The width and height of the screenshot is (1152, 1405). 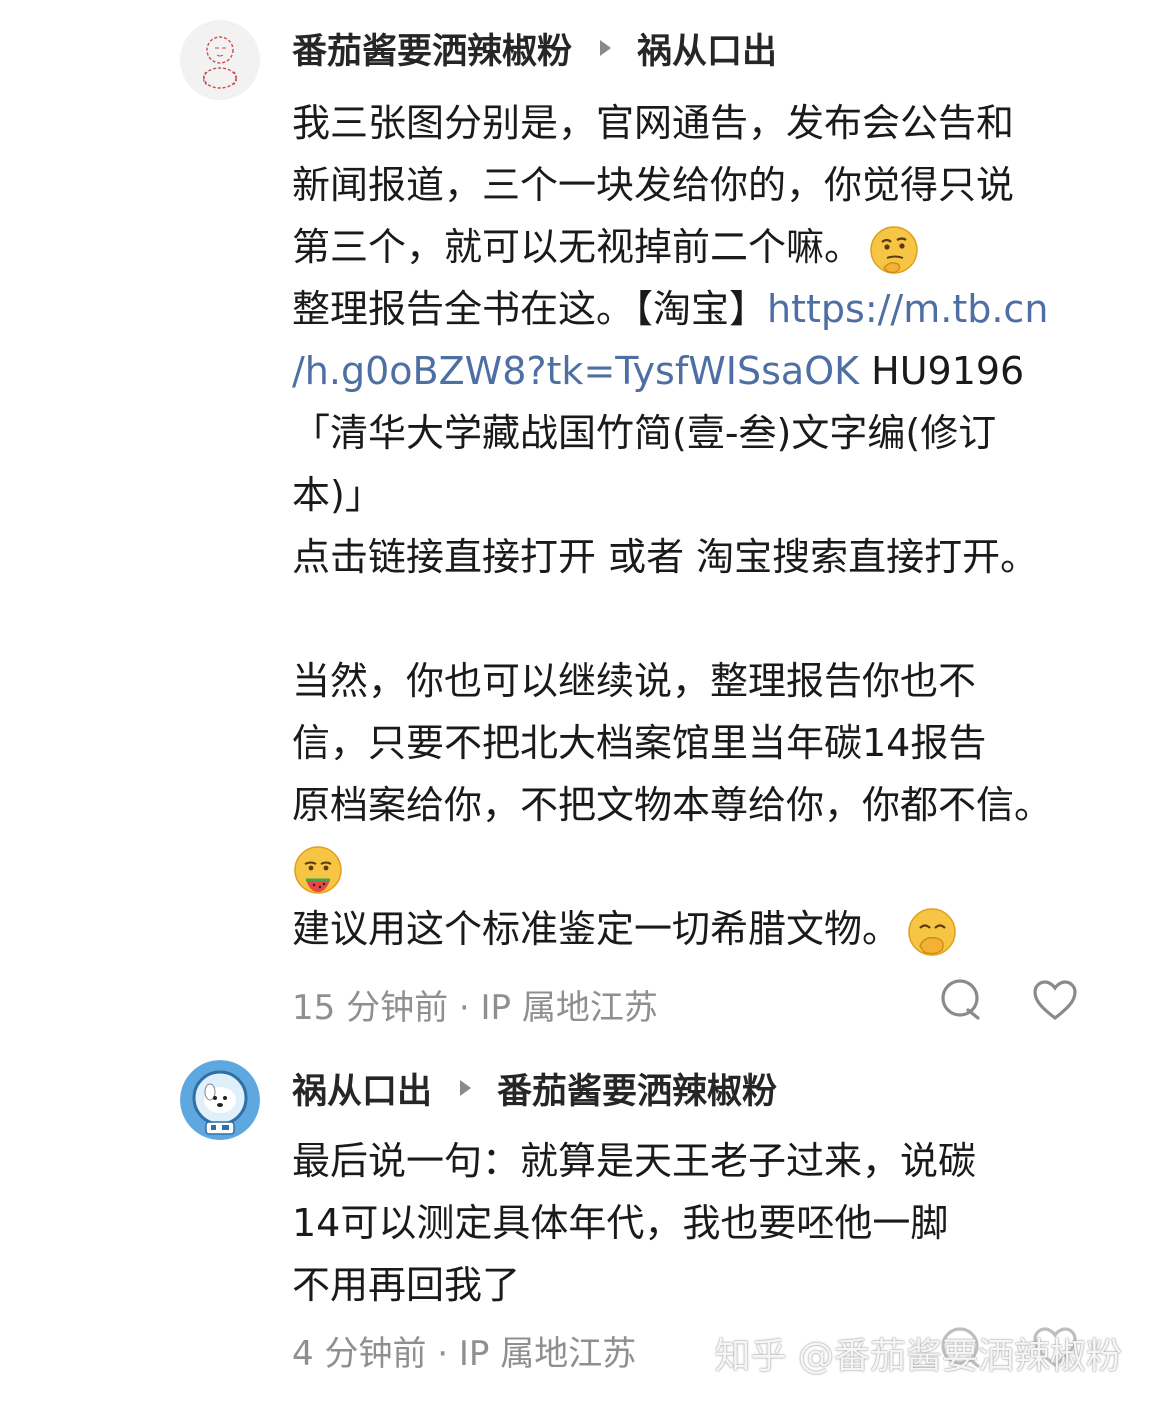 I want to click on taobao-link: https://m.tb.cn, so click(x=907, y=309).